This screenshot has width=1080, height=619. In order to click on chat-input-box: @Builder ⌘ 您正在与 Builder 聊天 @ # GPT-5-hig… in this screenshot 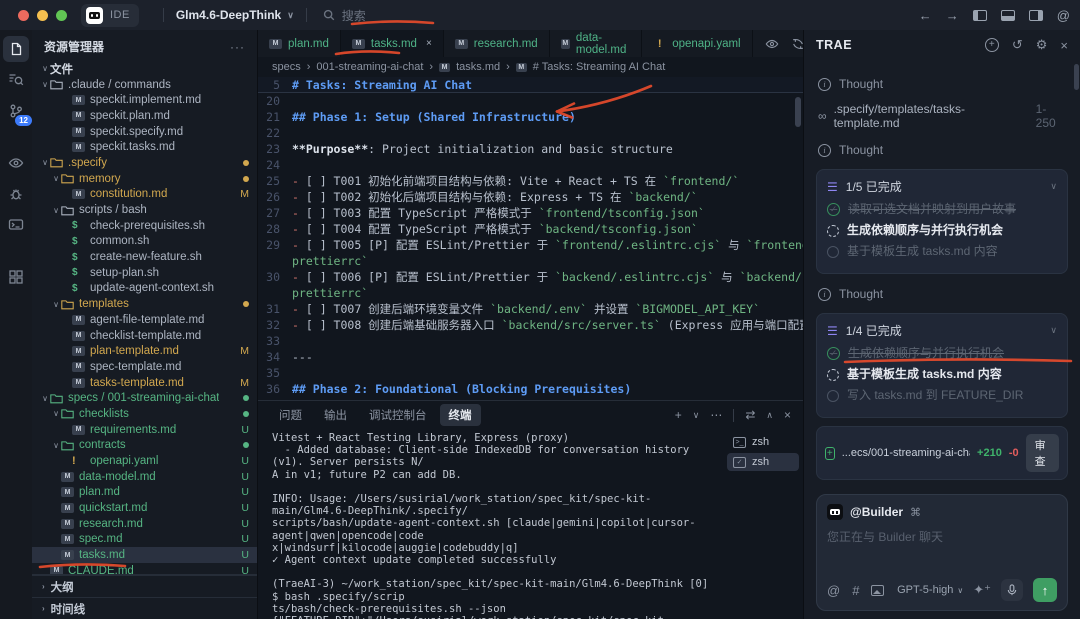, I will do `click(942, 552)`.